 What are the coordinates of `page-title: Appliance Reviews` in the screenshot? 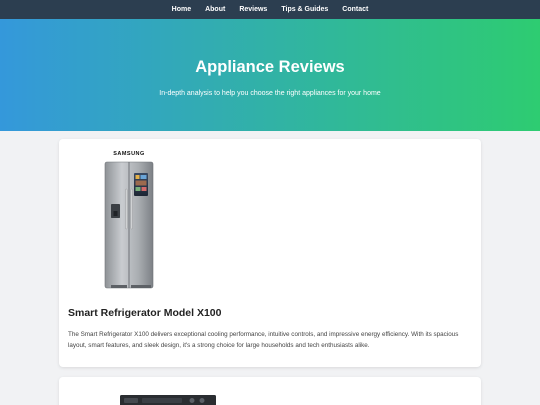 It's located at (270, 66).